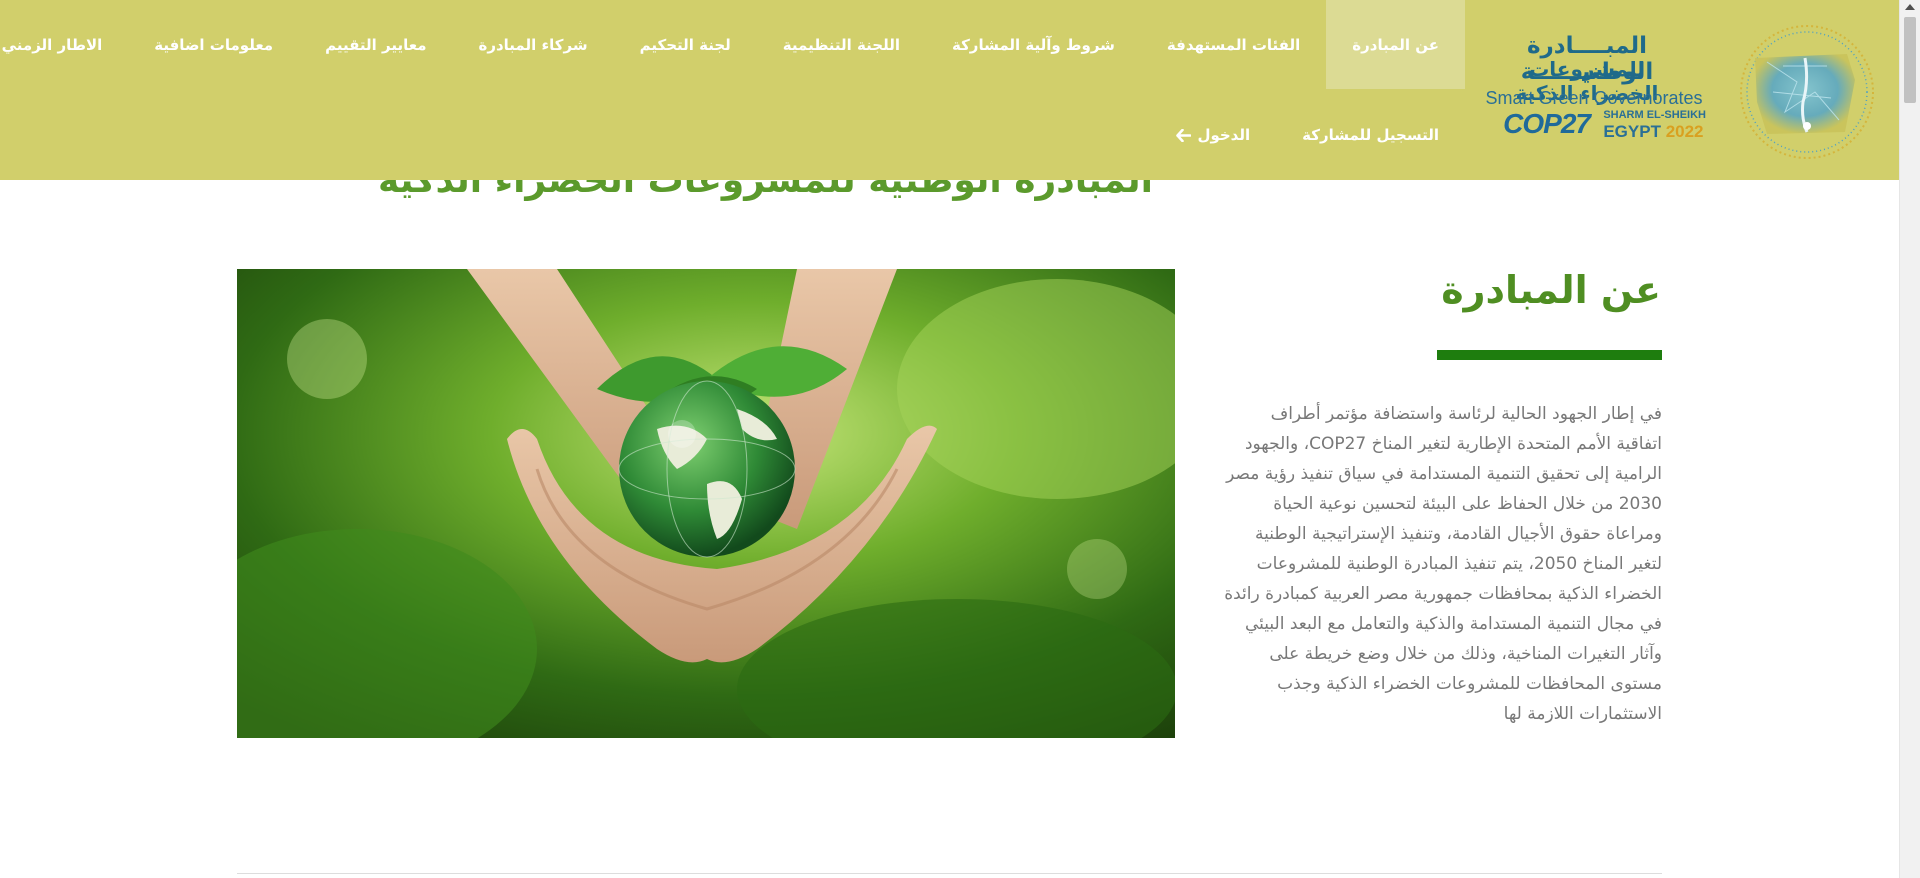 Image resolution: width=1920 pixels, height=878 pixels. What do you see at coordinates (64, 44) in the screenshot?
I see `nav-item-timeline: الاطار الزمني للمبادرة` at bounding box center [64, 44].